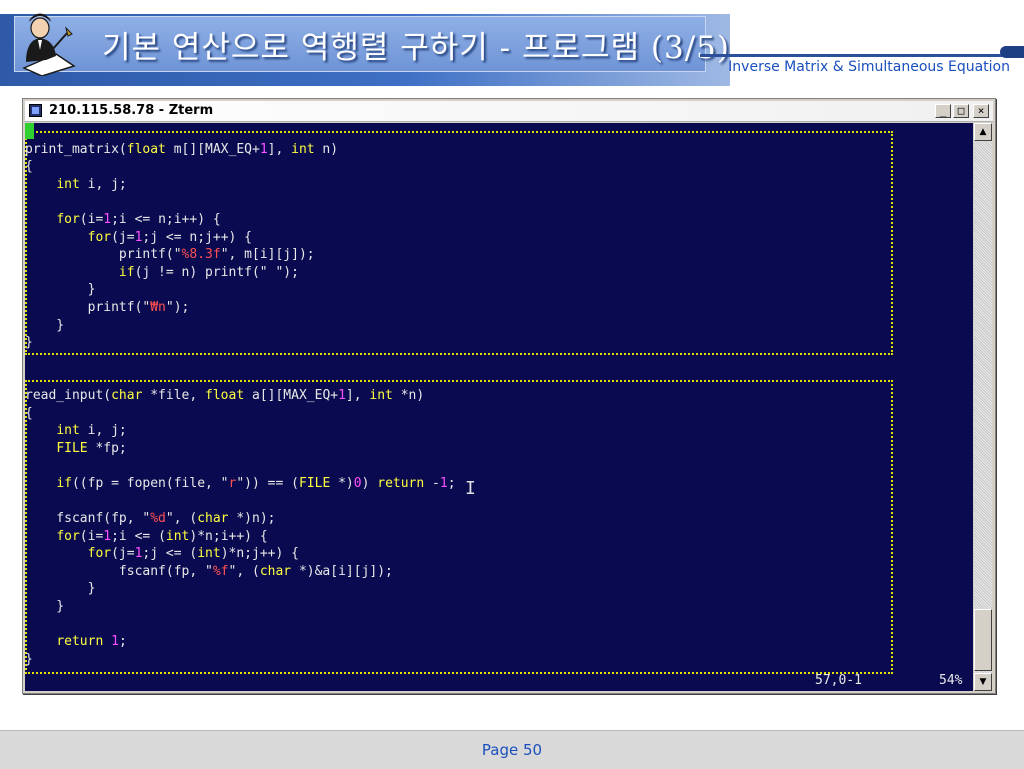  I want to click on code-token: (j=, so click(123, 237).